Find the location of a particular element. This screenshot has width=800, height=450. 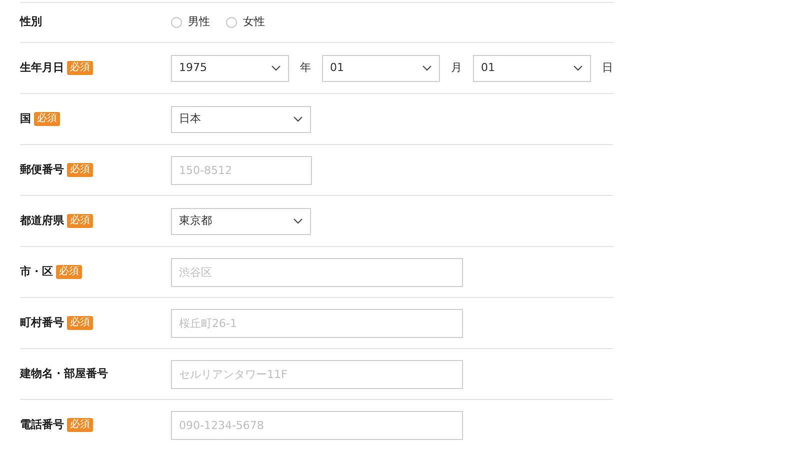

radio-label: 女性 is located at coordinates (254, 22).